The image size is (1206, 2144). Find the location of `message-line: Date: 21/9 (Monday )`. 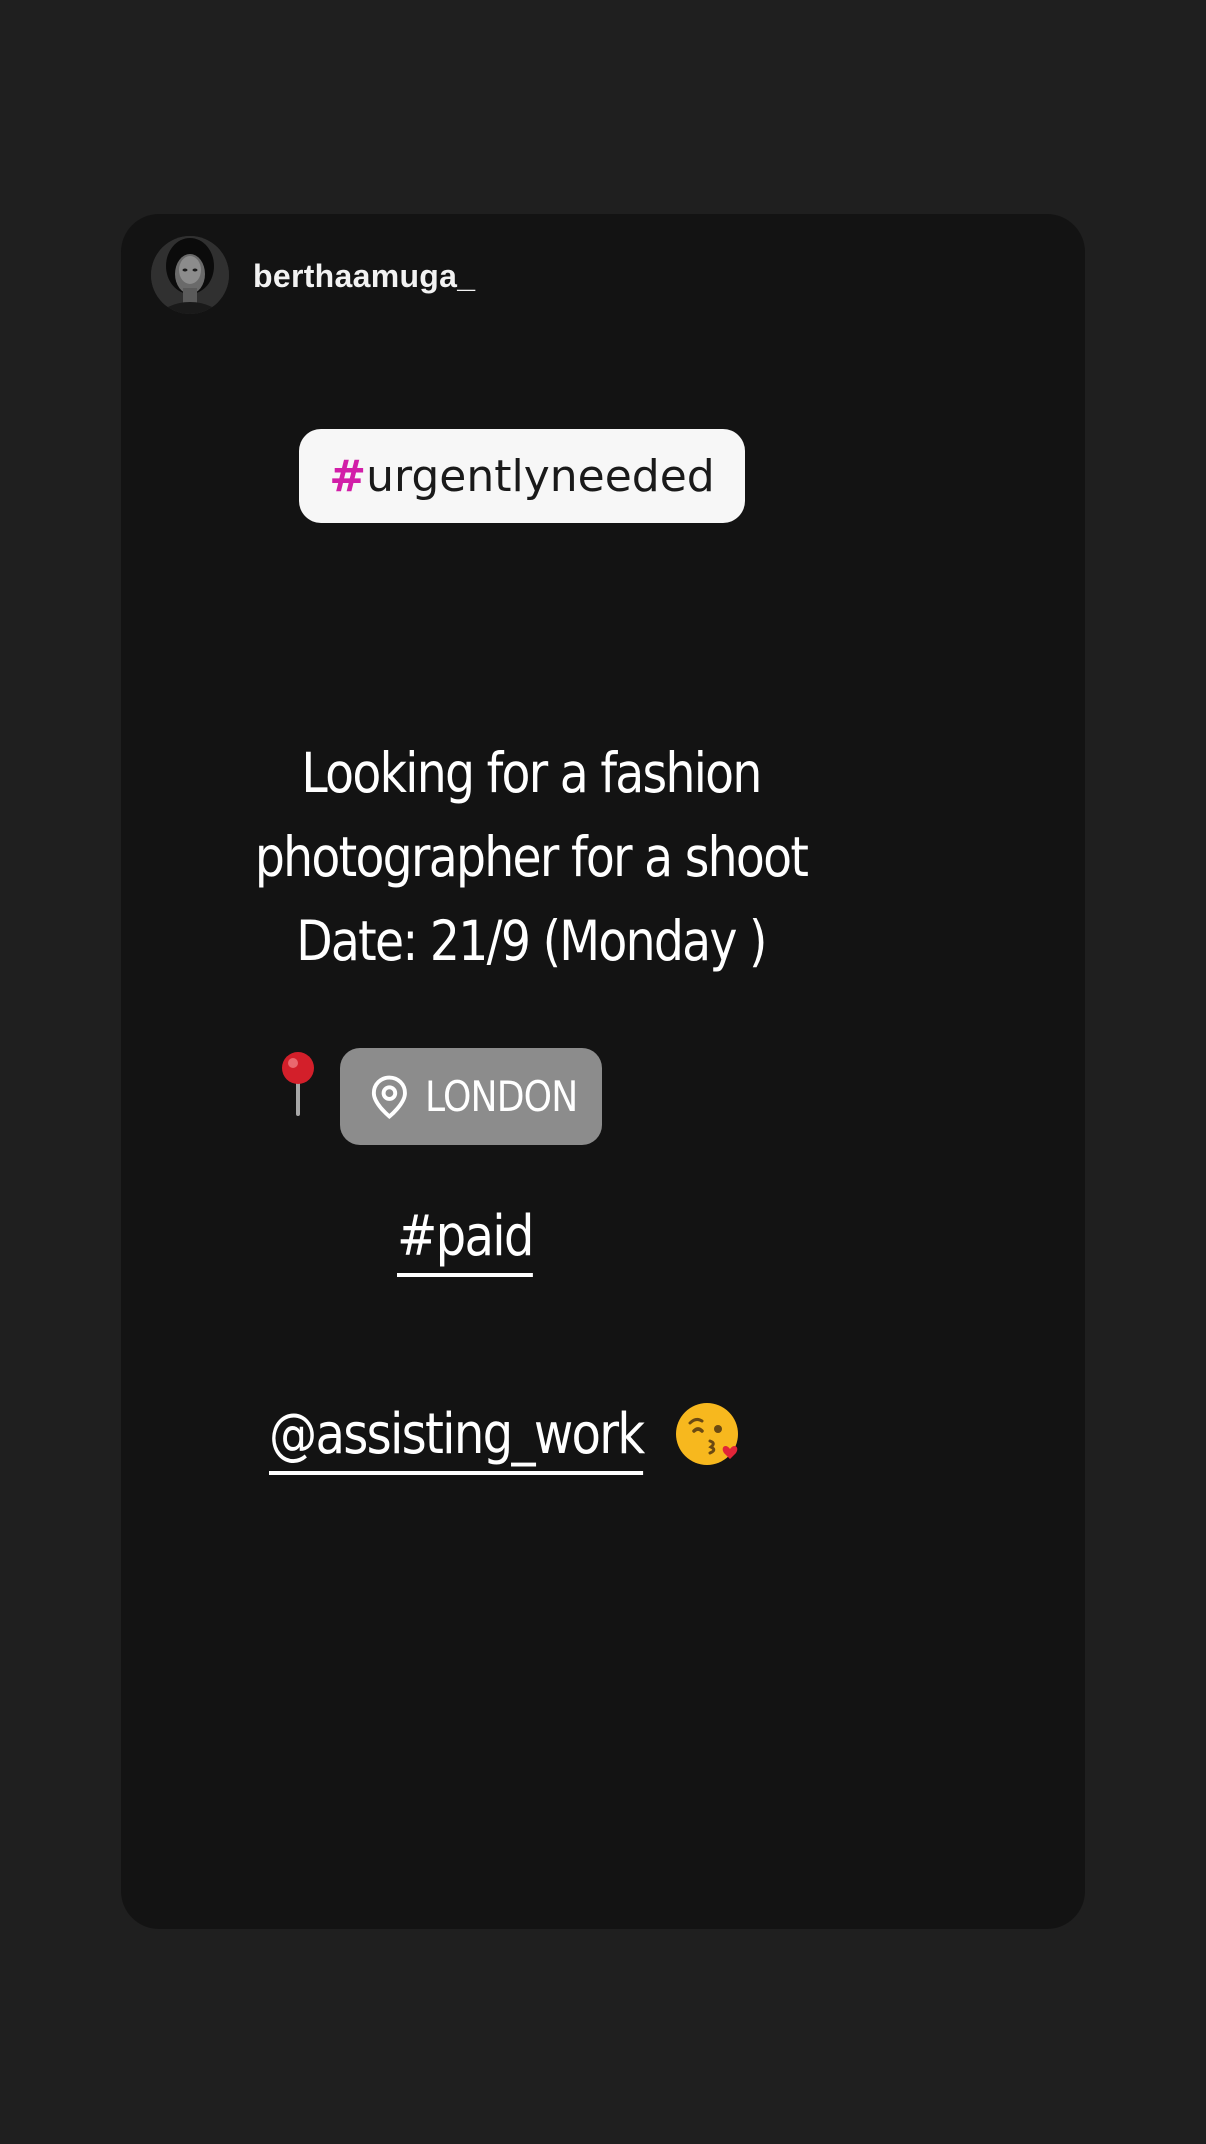

message-line: Date: 21/9 (Monday ) is located at coordinates (531, 941).